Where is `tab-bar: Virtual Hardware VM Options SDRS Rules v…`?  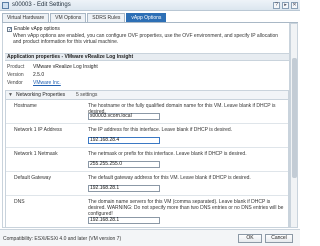 tab-bar: Virtual Hardware VM Options SDRS Rules v… is located at coordinates (84, 17).